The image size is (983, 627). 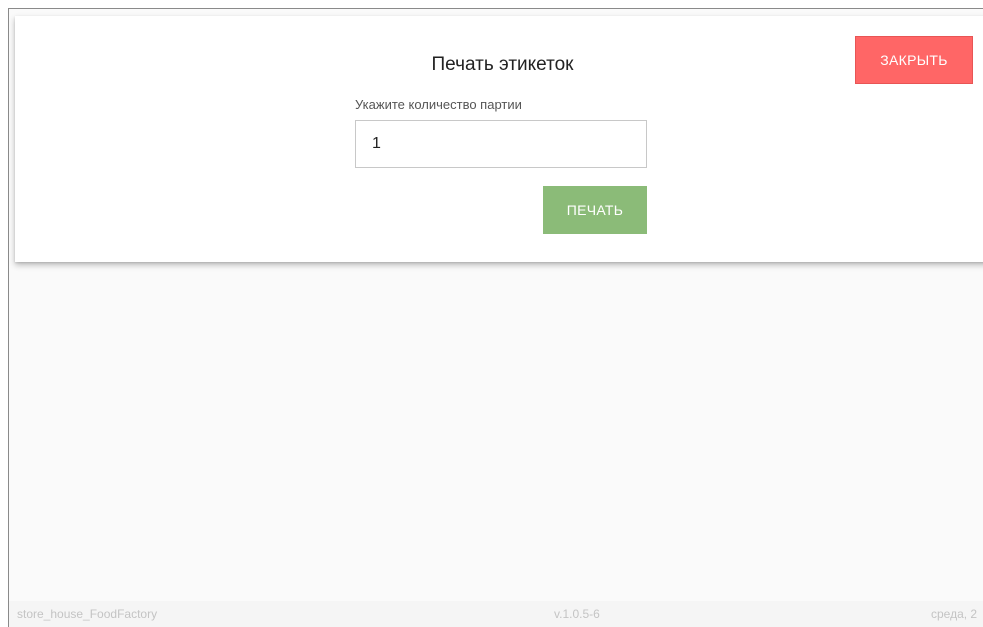 What do you see at coordinates (502, 64) in the screenshot?
I see `dialog-title: Печать этикеток` at bounding box center [502, 64].